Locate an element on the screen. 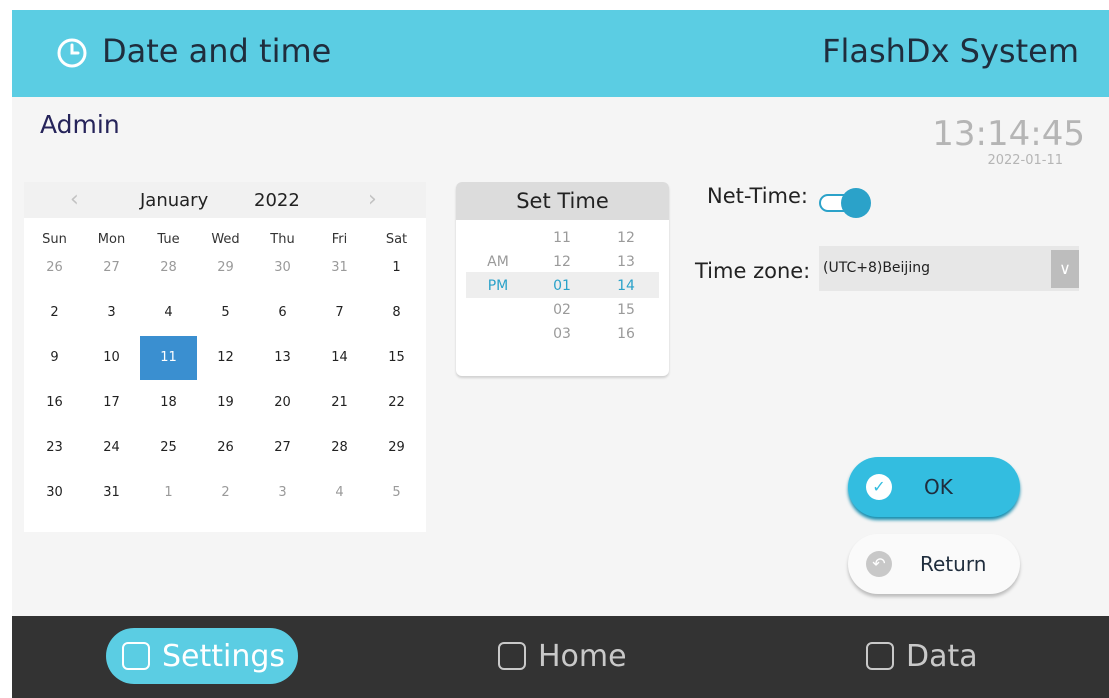  bottom-nav: Settings Home Data is located at coordinates (560, 657).